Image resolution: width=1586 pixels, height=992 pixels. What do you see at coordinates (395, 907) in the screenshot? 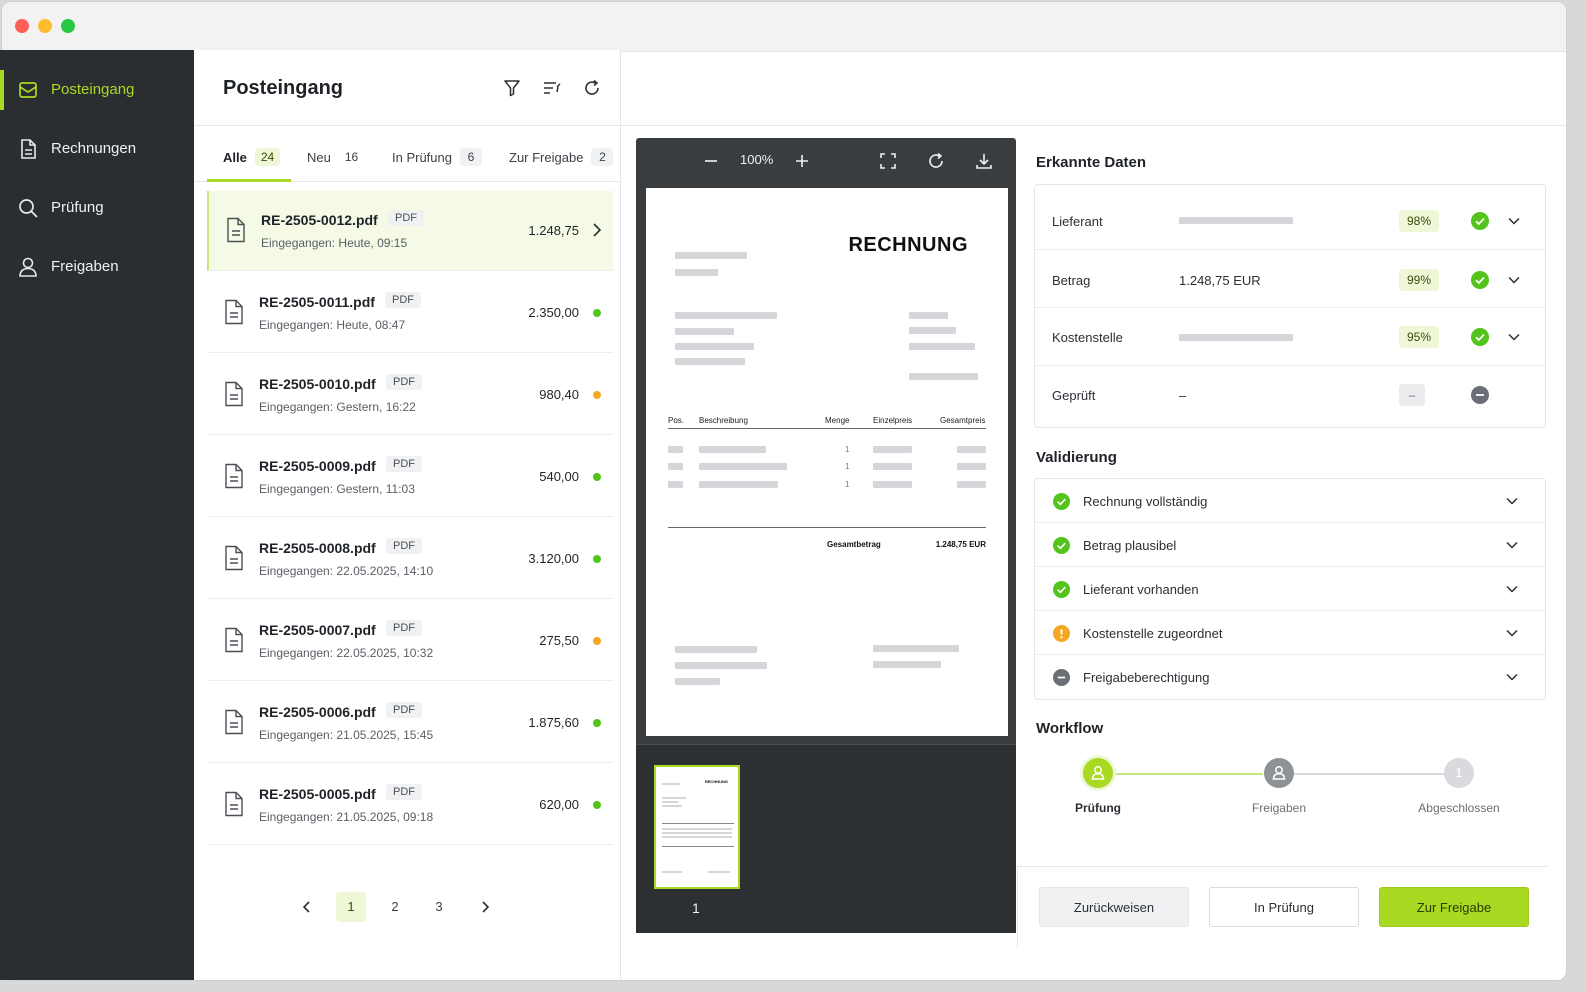
I see `page-button-2: 2` at bounding box center [395, 907].